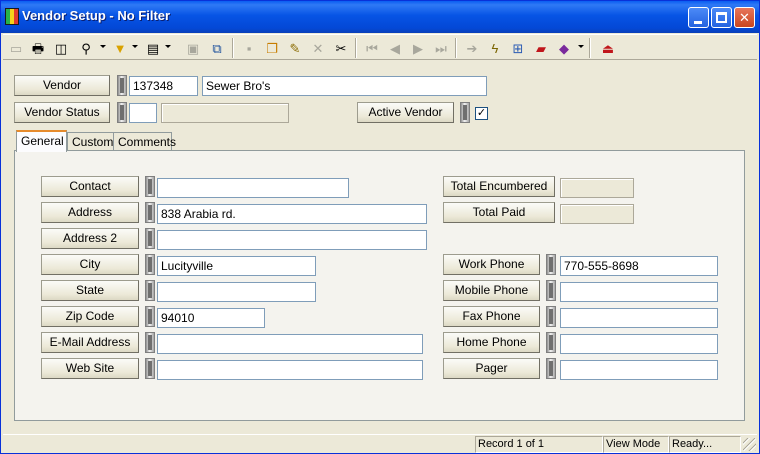 This screenshot has width=760, height=454. Describe the element at coordinates (143, 113) in the screenshot. I see `vendor-status-code-field` at that location.